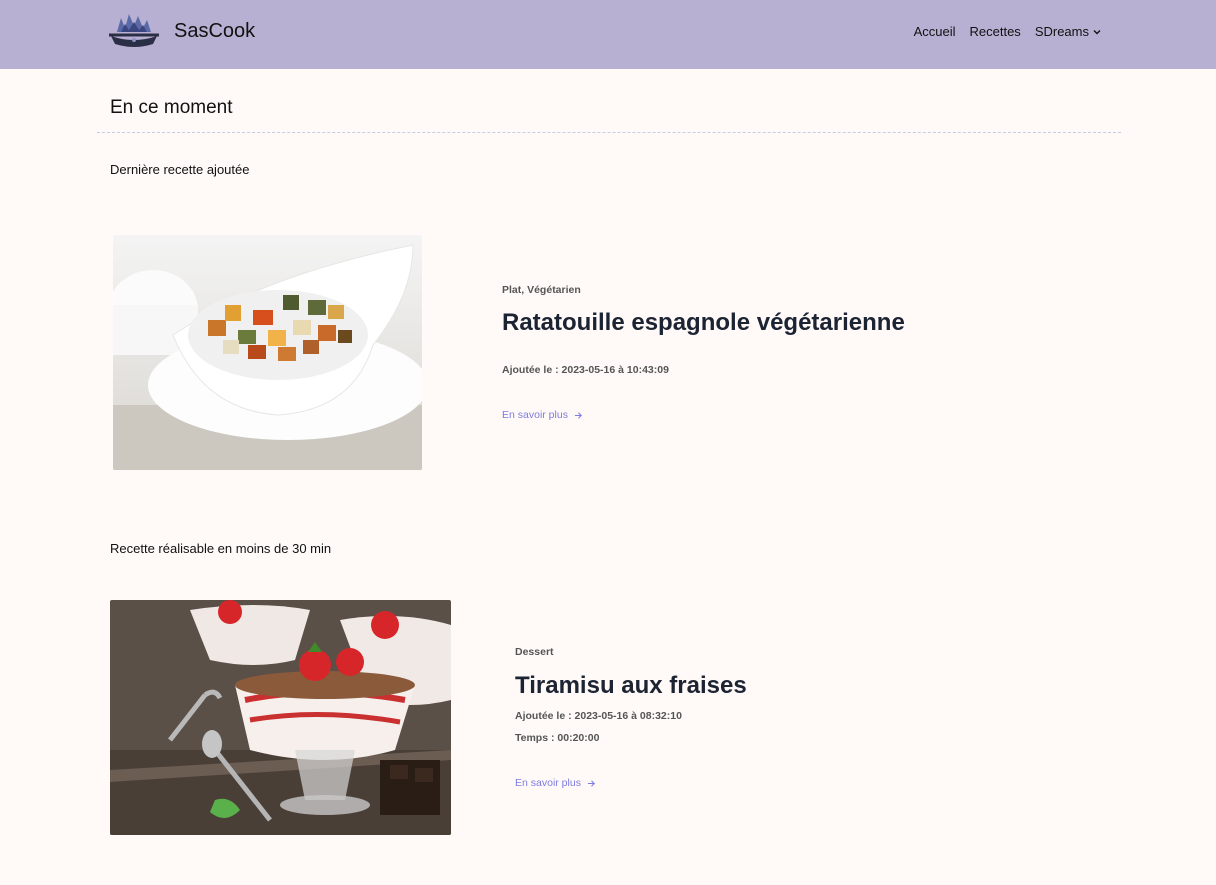  What do you see at coordinates (180, 169) in the screenshot?
I see `latest-recipe-heading: Dernière recette ajoutée` at bounding box center [180, 169].